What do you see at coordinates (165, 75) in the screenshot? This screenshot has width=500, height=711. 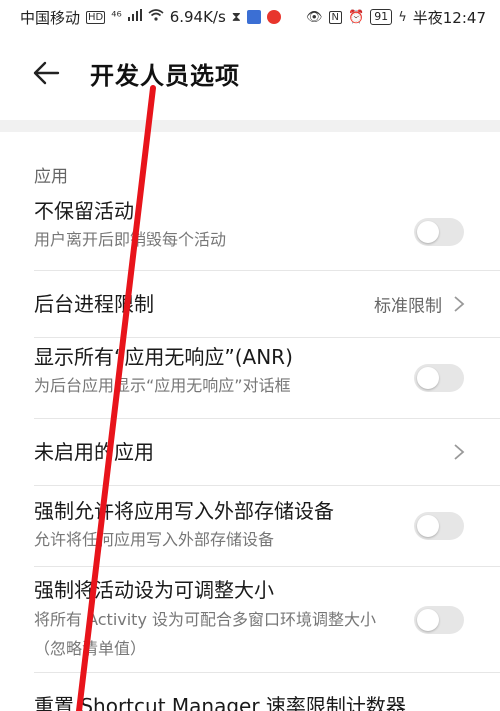 I see `page-title: 开发人员选项` at bounding box center [165, 75].